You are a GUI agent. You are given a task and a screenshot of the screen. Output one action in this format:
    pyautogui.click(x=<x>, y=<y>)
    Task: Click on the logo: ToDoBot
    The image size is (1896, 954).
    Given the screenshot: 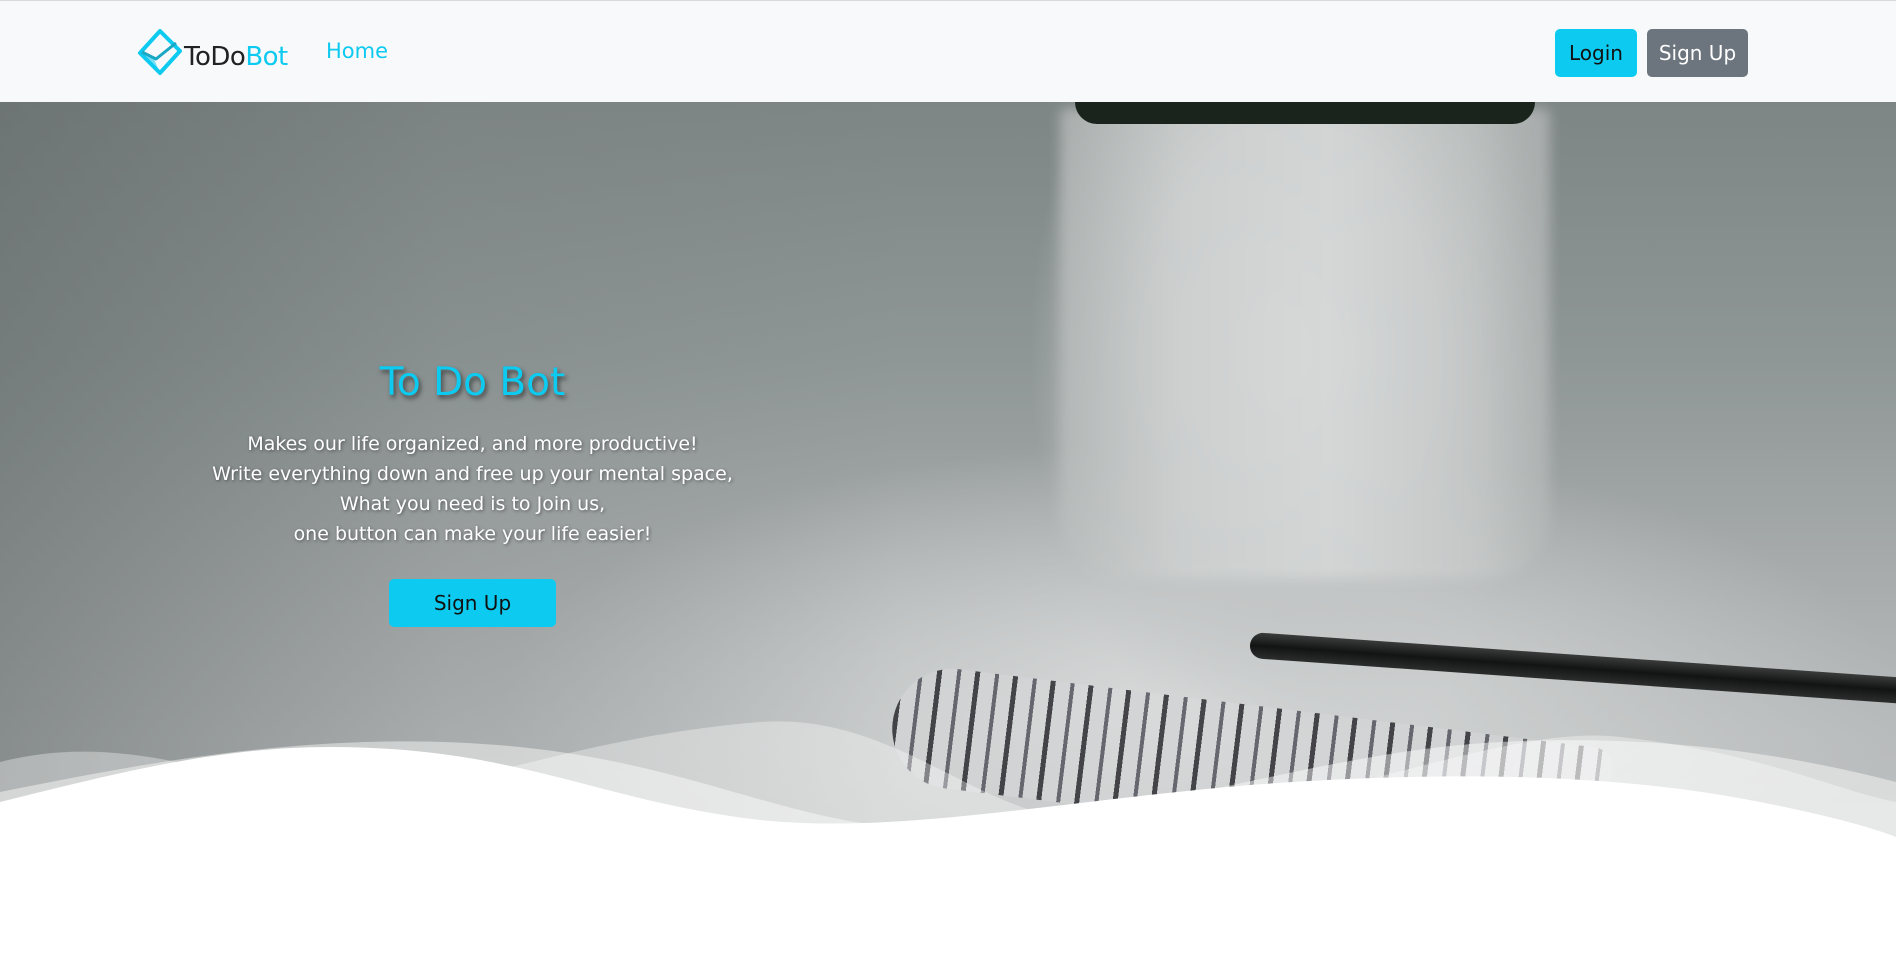 What is the action you would take?
    pyautogui.click(x=212, y=53)
    